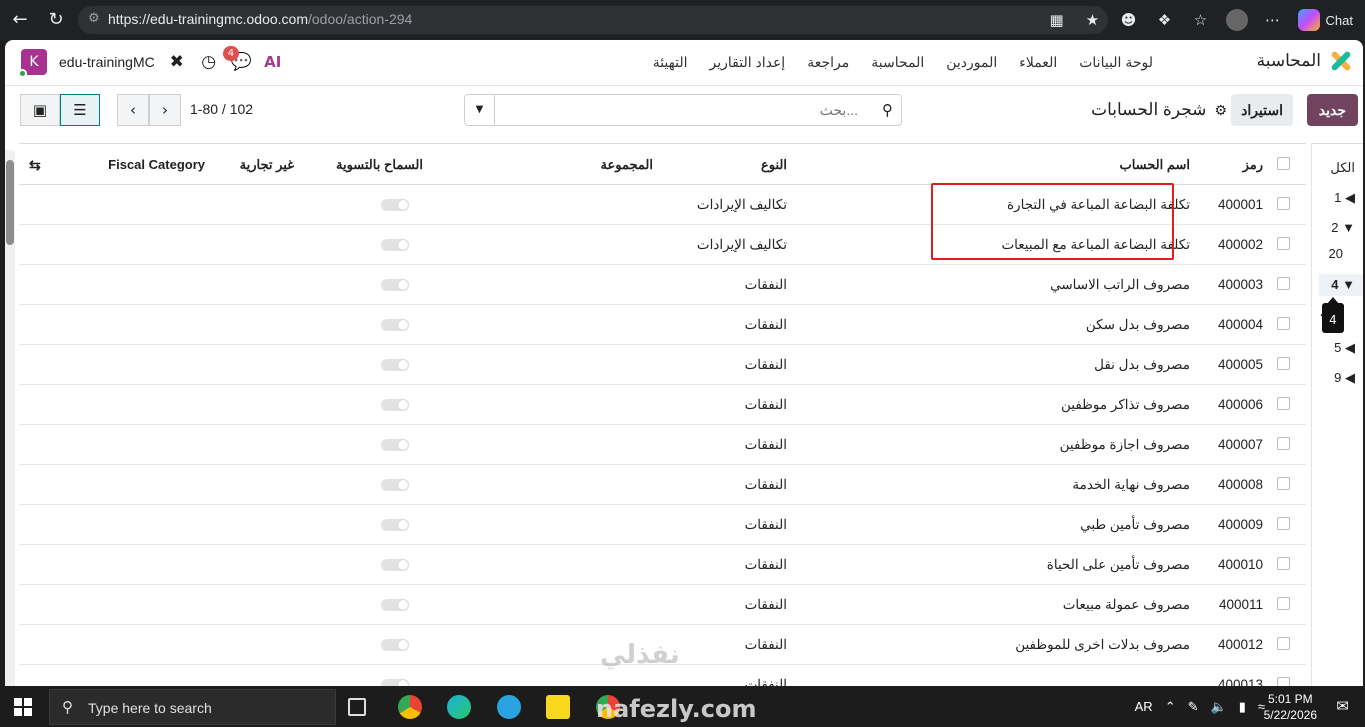 This screenshot has height=727, width=1365. What do you see at coordinates (662, 285) in the screenshot?
I see `table-row: 400003 مصروف الراتب الاساسي النفقات` at bounding box center [662, 285].